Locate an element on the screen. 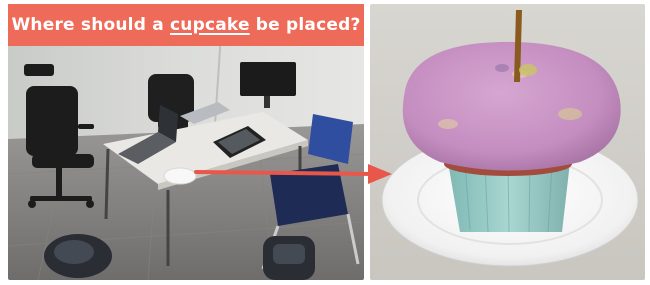 This screenshot has height=285, width=650. question-banner: Where should a cupcake be placed? is located at coordinates (186, 25).